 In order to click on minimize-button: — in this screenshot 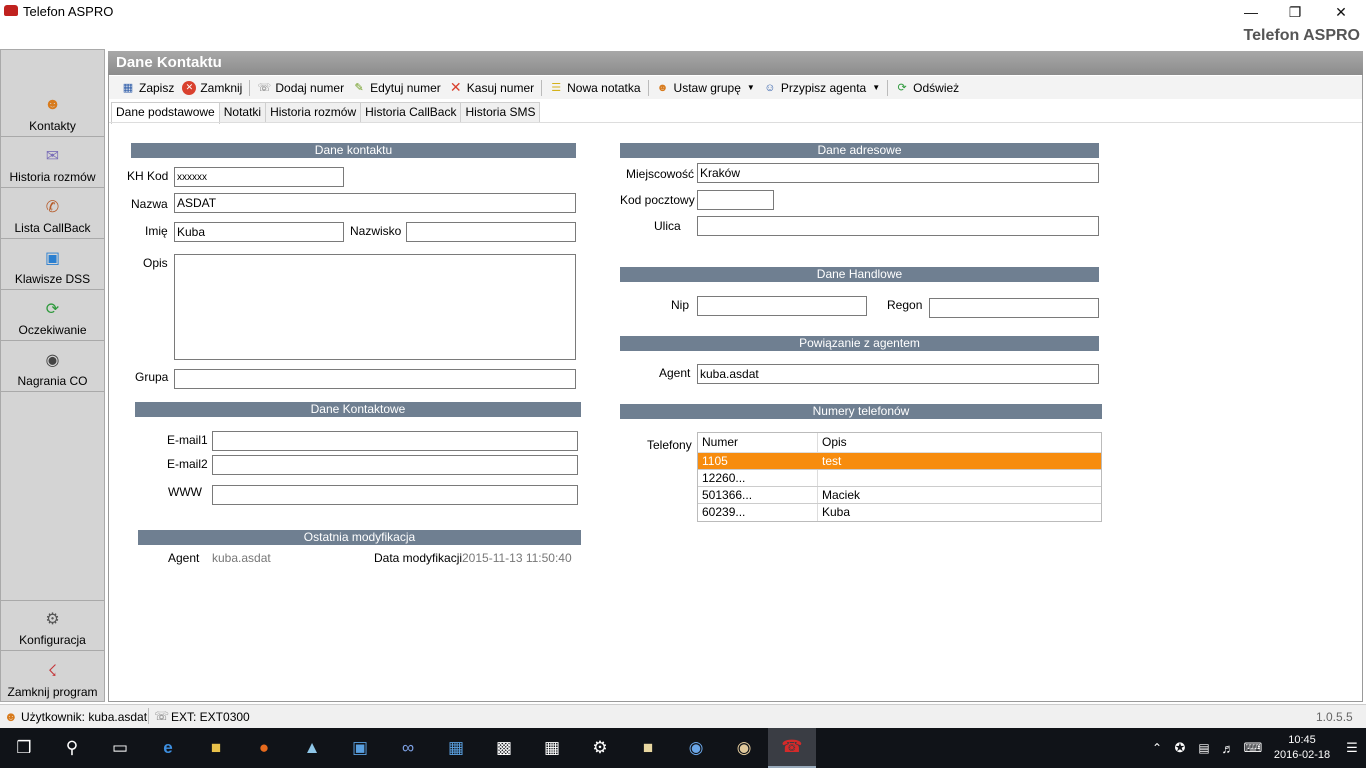, I will do `click(1251, 12)`.